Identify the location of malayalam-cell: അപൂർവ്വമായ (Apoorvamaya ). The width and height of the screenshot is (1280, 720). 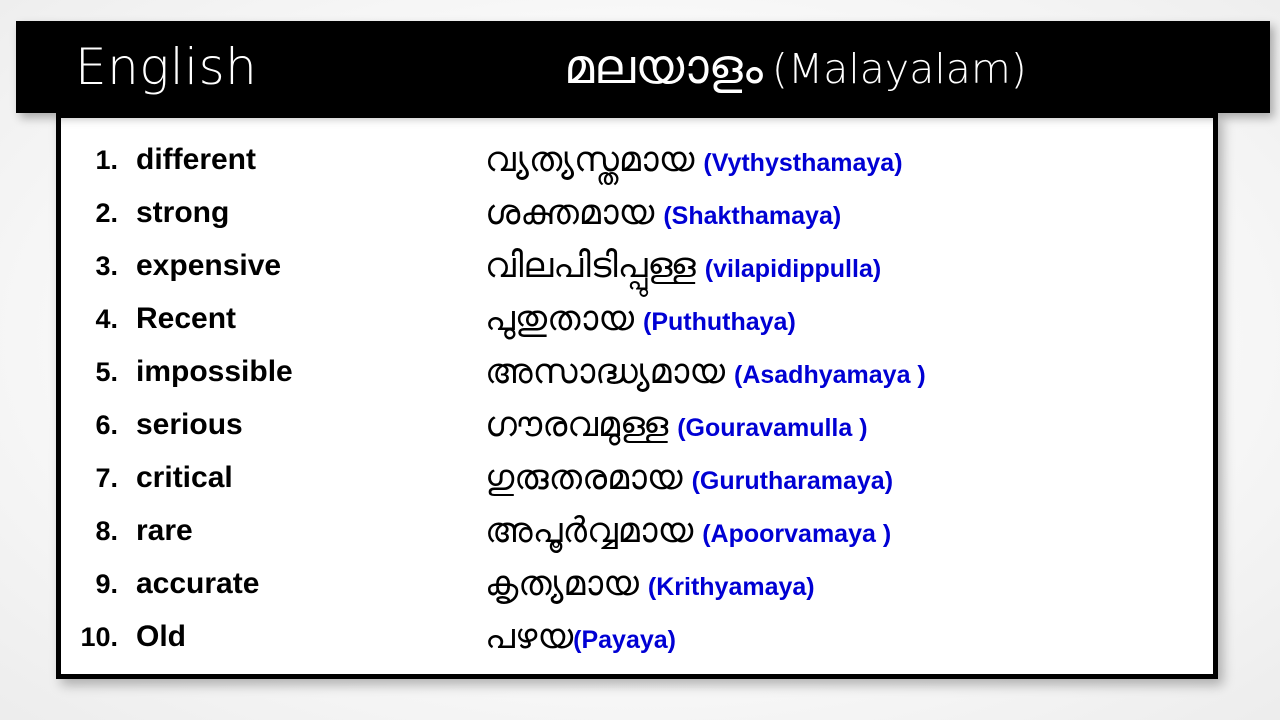
(688, 532).